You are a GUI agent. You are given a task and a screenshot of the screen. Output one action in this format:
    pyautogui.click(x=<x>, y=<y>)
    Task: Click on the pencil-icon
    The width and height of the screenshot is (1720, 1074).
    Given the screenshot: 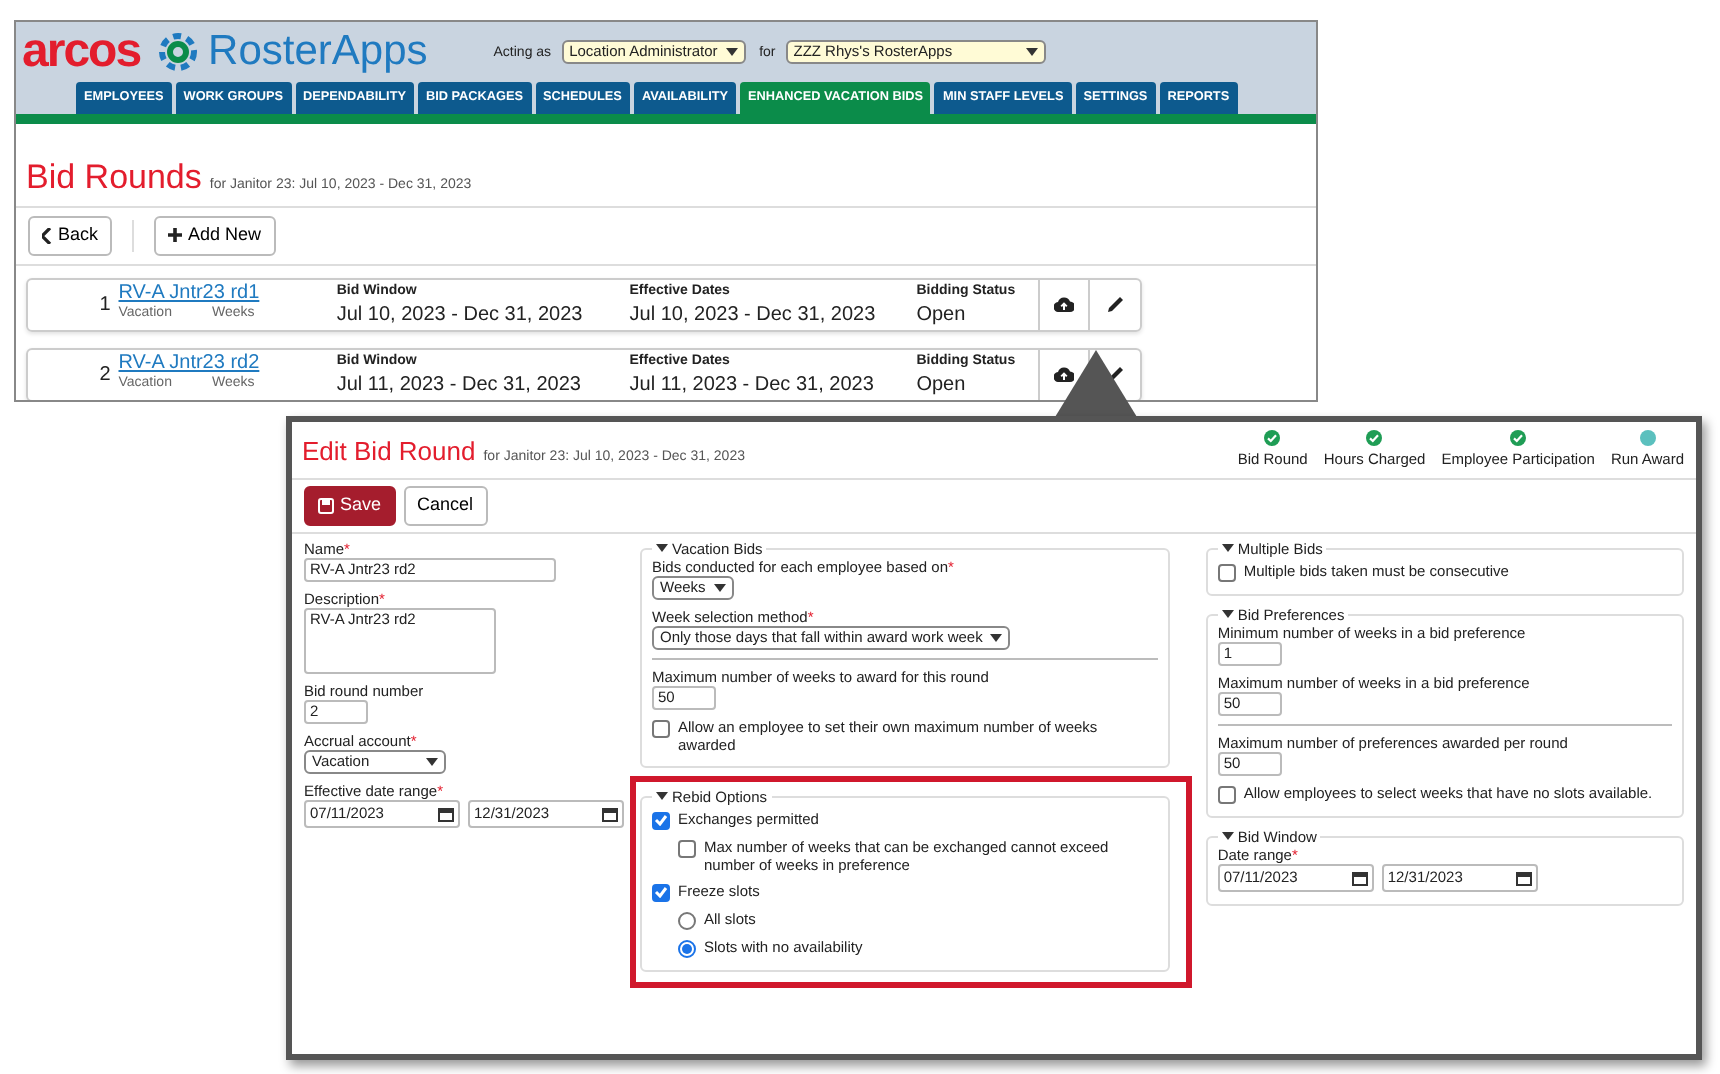 What is the action you would take?
    pyautogui.click(x=1115, y=304)
    